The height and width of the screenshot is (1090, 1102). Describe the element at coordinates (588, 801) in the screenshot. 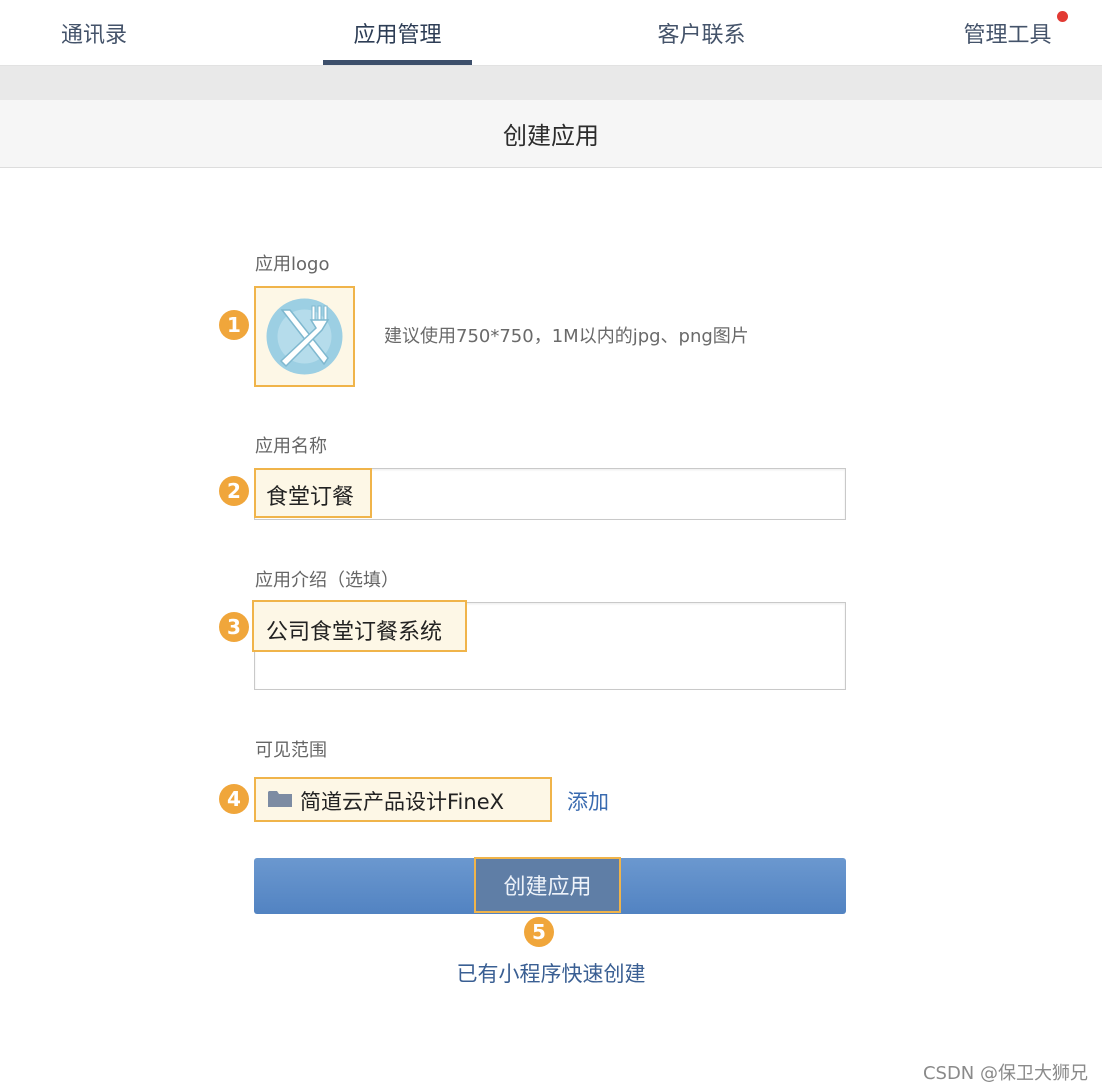

I see `add-visibility-link: 添加` at that location.